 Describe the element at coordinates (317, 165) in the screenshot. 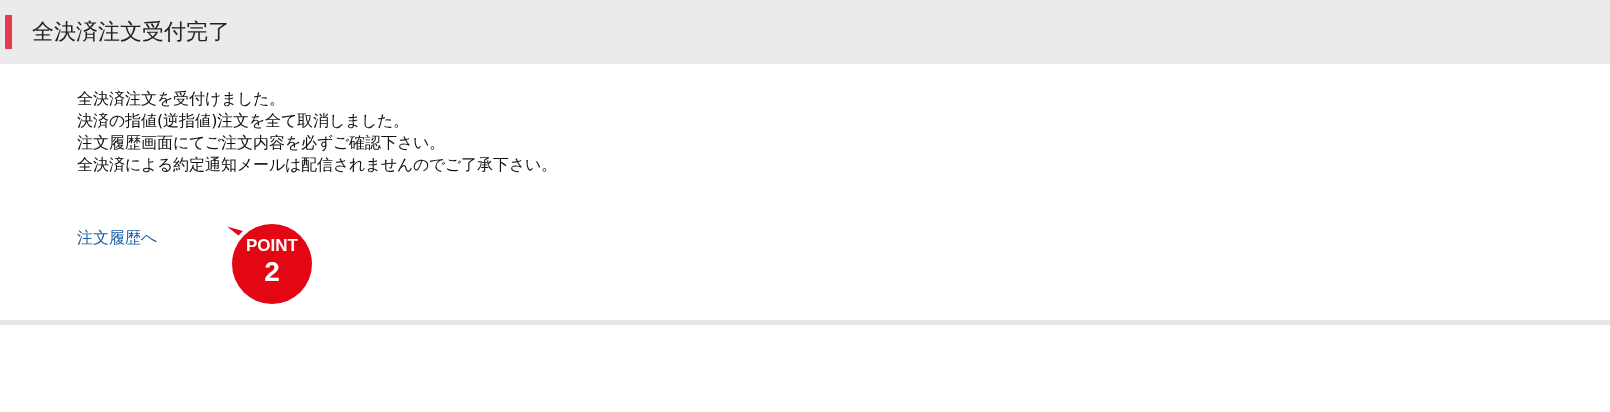

I see `message-text: 全決済による約定通知メールは配信されませんのでご了承下さい。` at that location.